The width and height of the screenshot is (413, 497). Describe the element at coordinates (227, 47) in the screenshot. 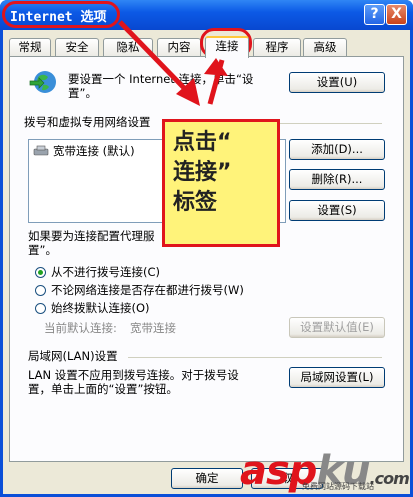

I see `tab-connections: 连接` at that location.